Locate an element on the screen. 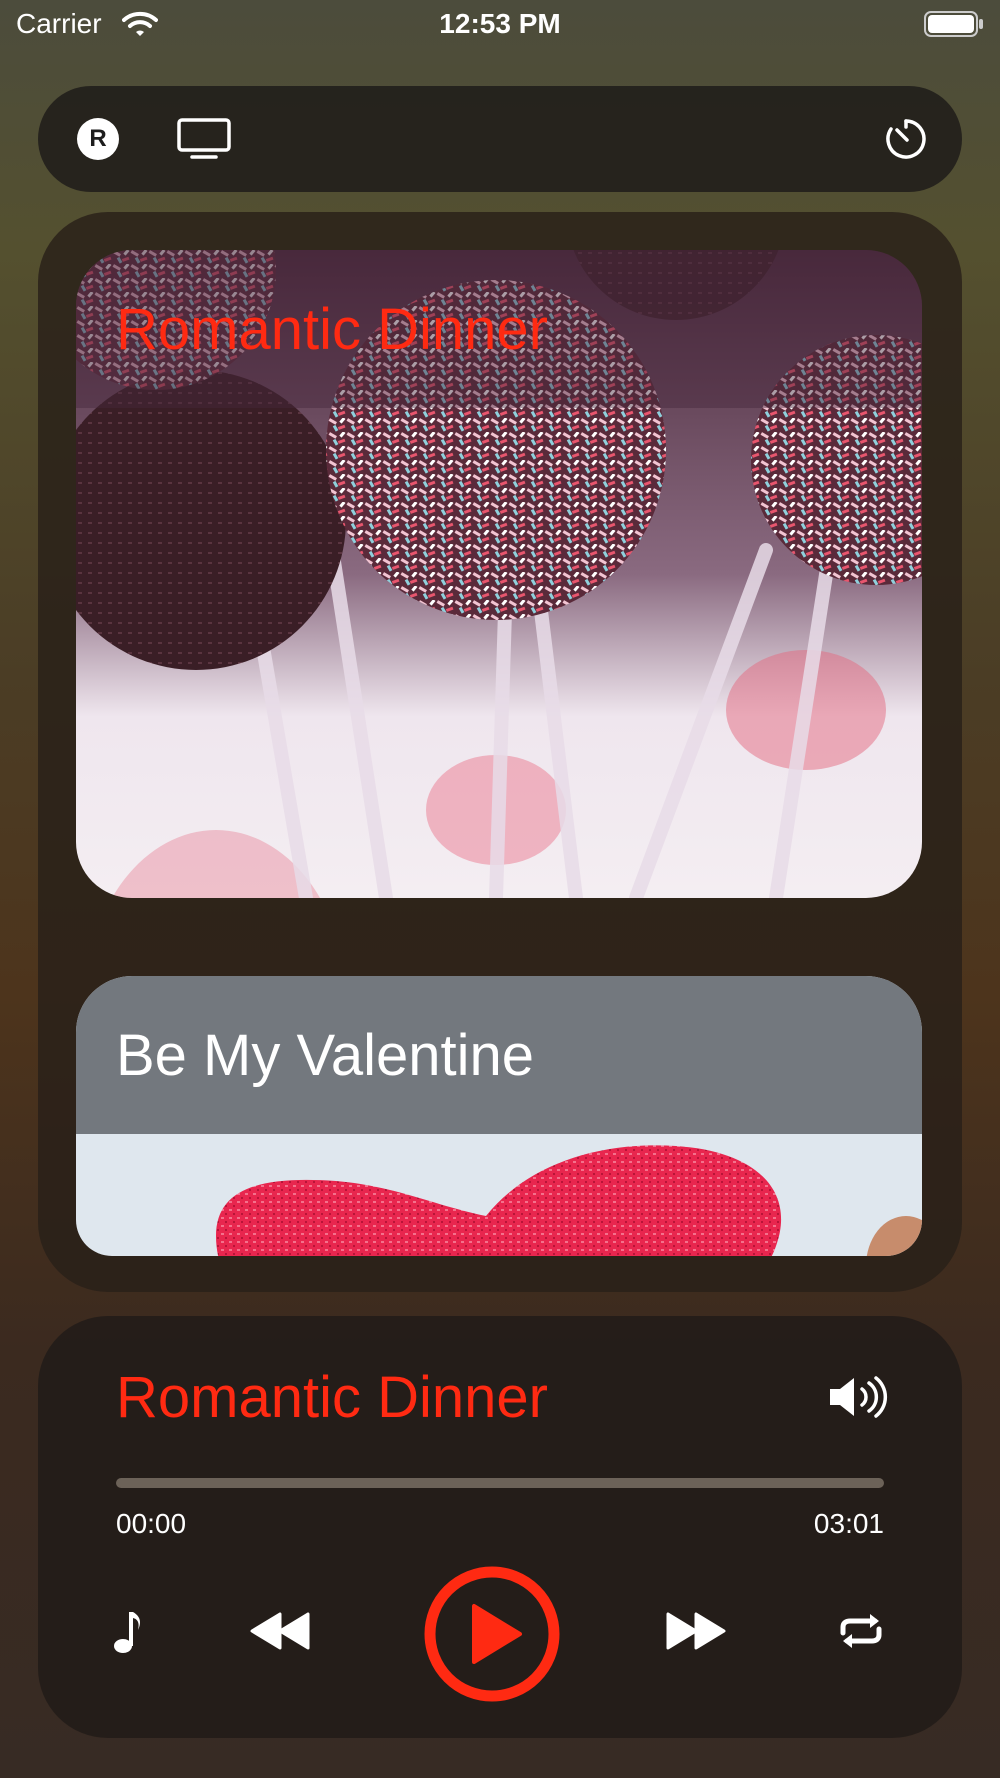  repeat-button is located at coordinates (861, 1631).